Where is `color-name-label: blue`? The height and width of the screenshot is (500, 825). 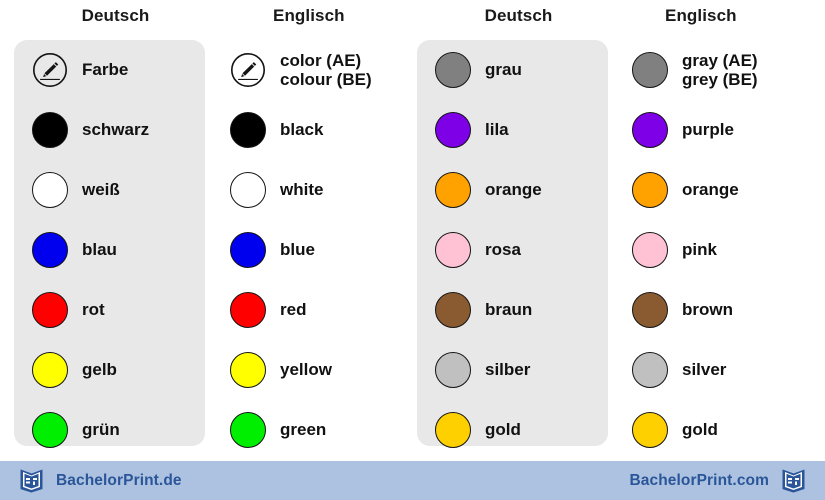 color-name-label: blue is located at coordinates (297, 250).